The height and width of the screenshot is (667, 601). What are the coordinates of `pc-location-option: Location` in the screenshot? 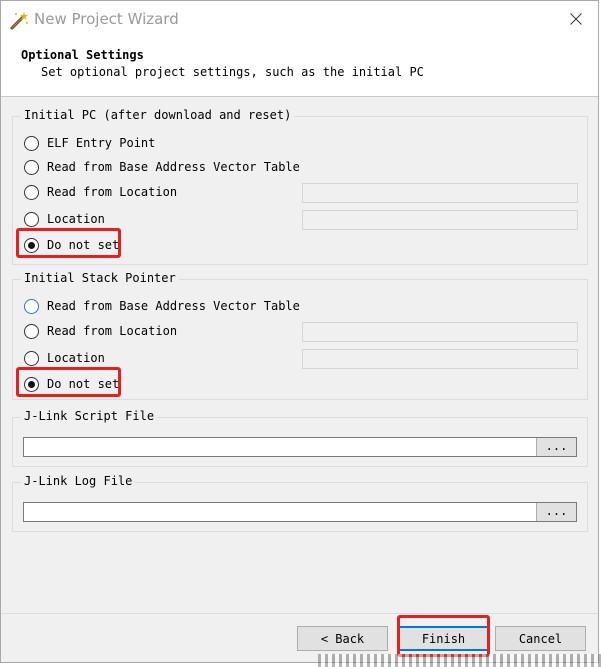 It's located at (64, 219).